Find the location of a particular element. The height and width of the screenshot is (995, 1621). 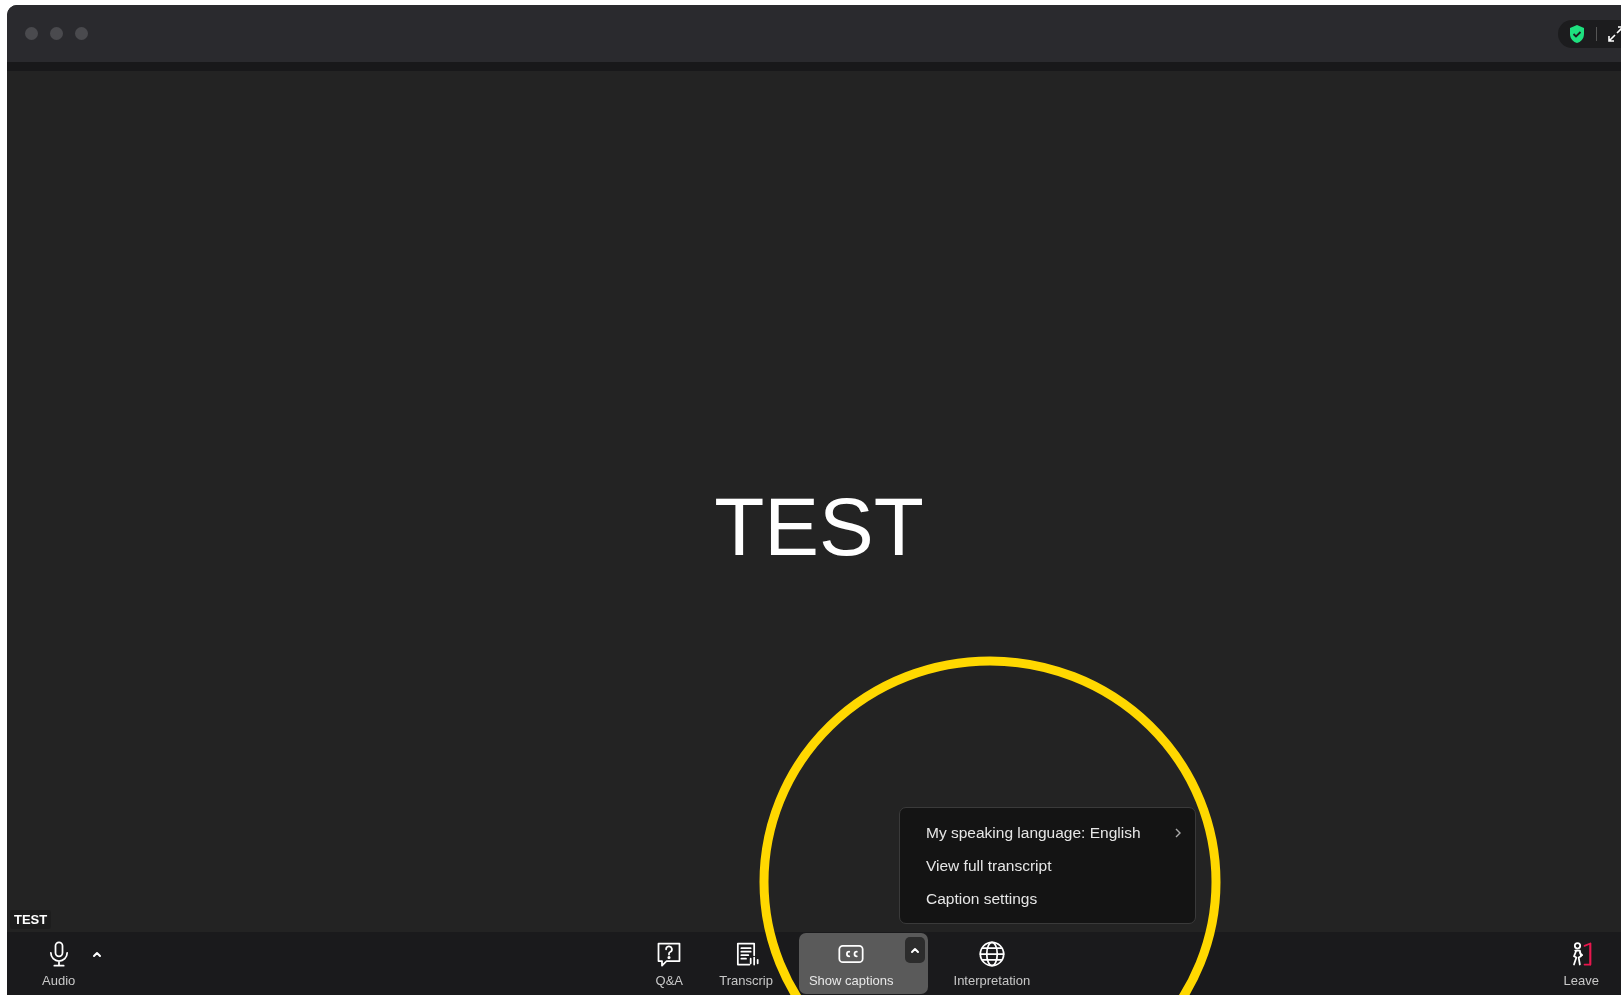

toolbar-button: Show captions is located at coordinates (863, 963).